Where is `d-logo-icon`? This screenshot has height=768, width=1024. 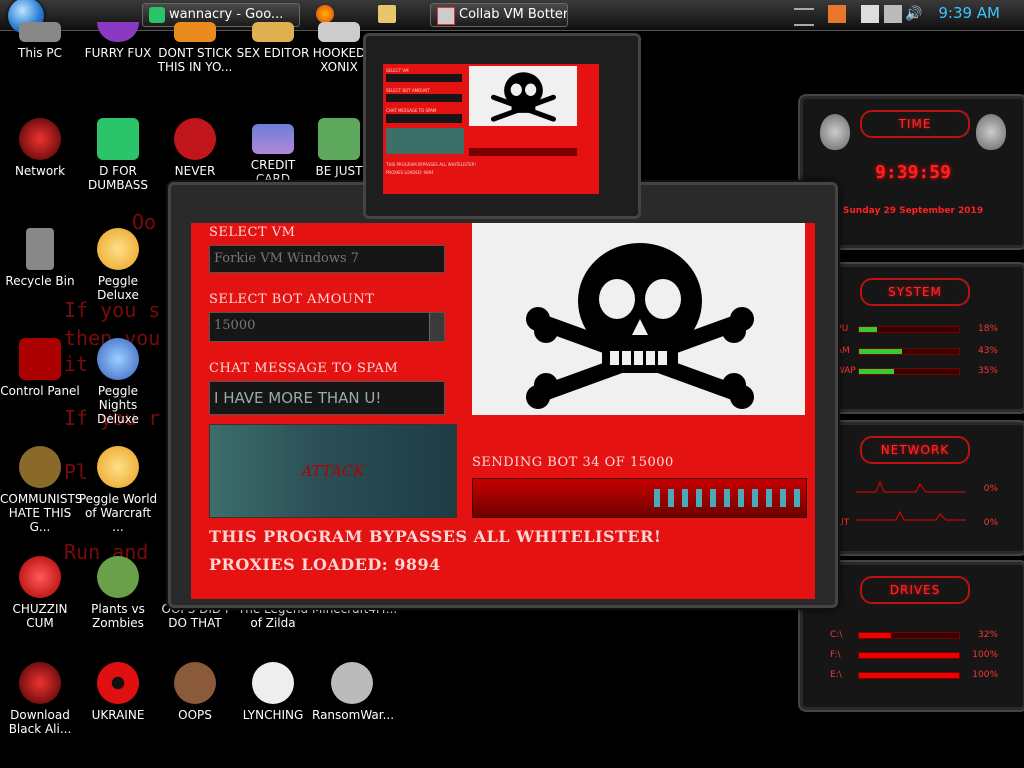 d-logo-icon is located at coordinates (118, 139).